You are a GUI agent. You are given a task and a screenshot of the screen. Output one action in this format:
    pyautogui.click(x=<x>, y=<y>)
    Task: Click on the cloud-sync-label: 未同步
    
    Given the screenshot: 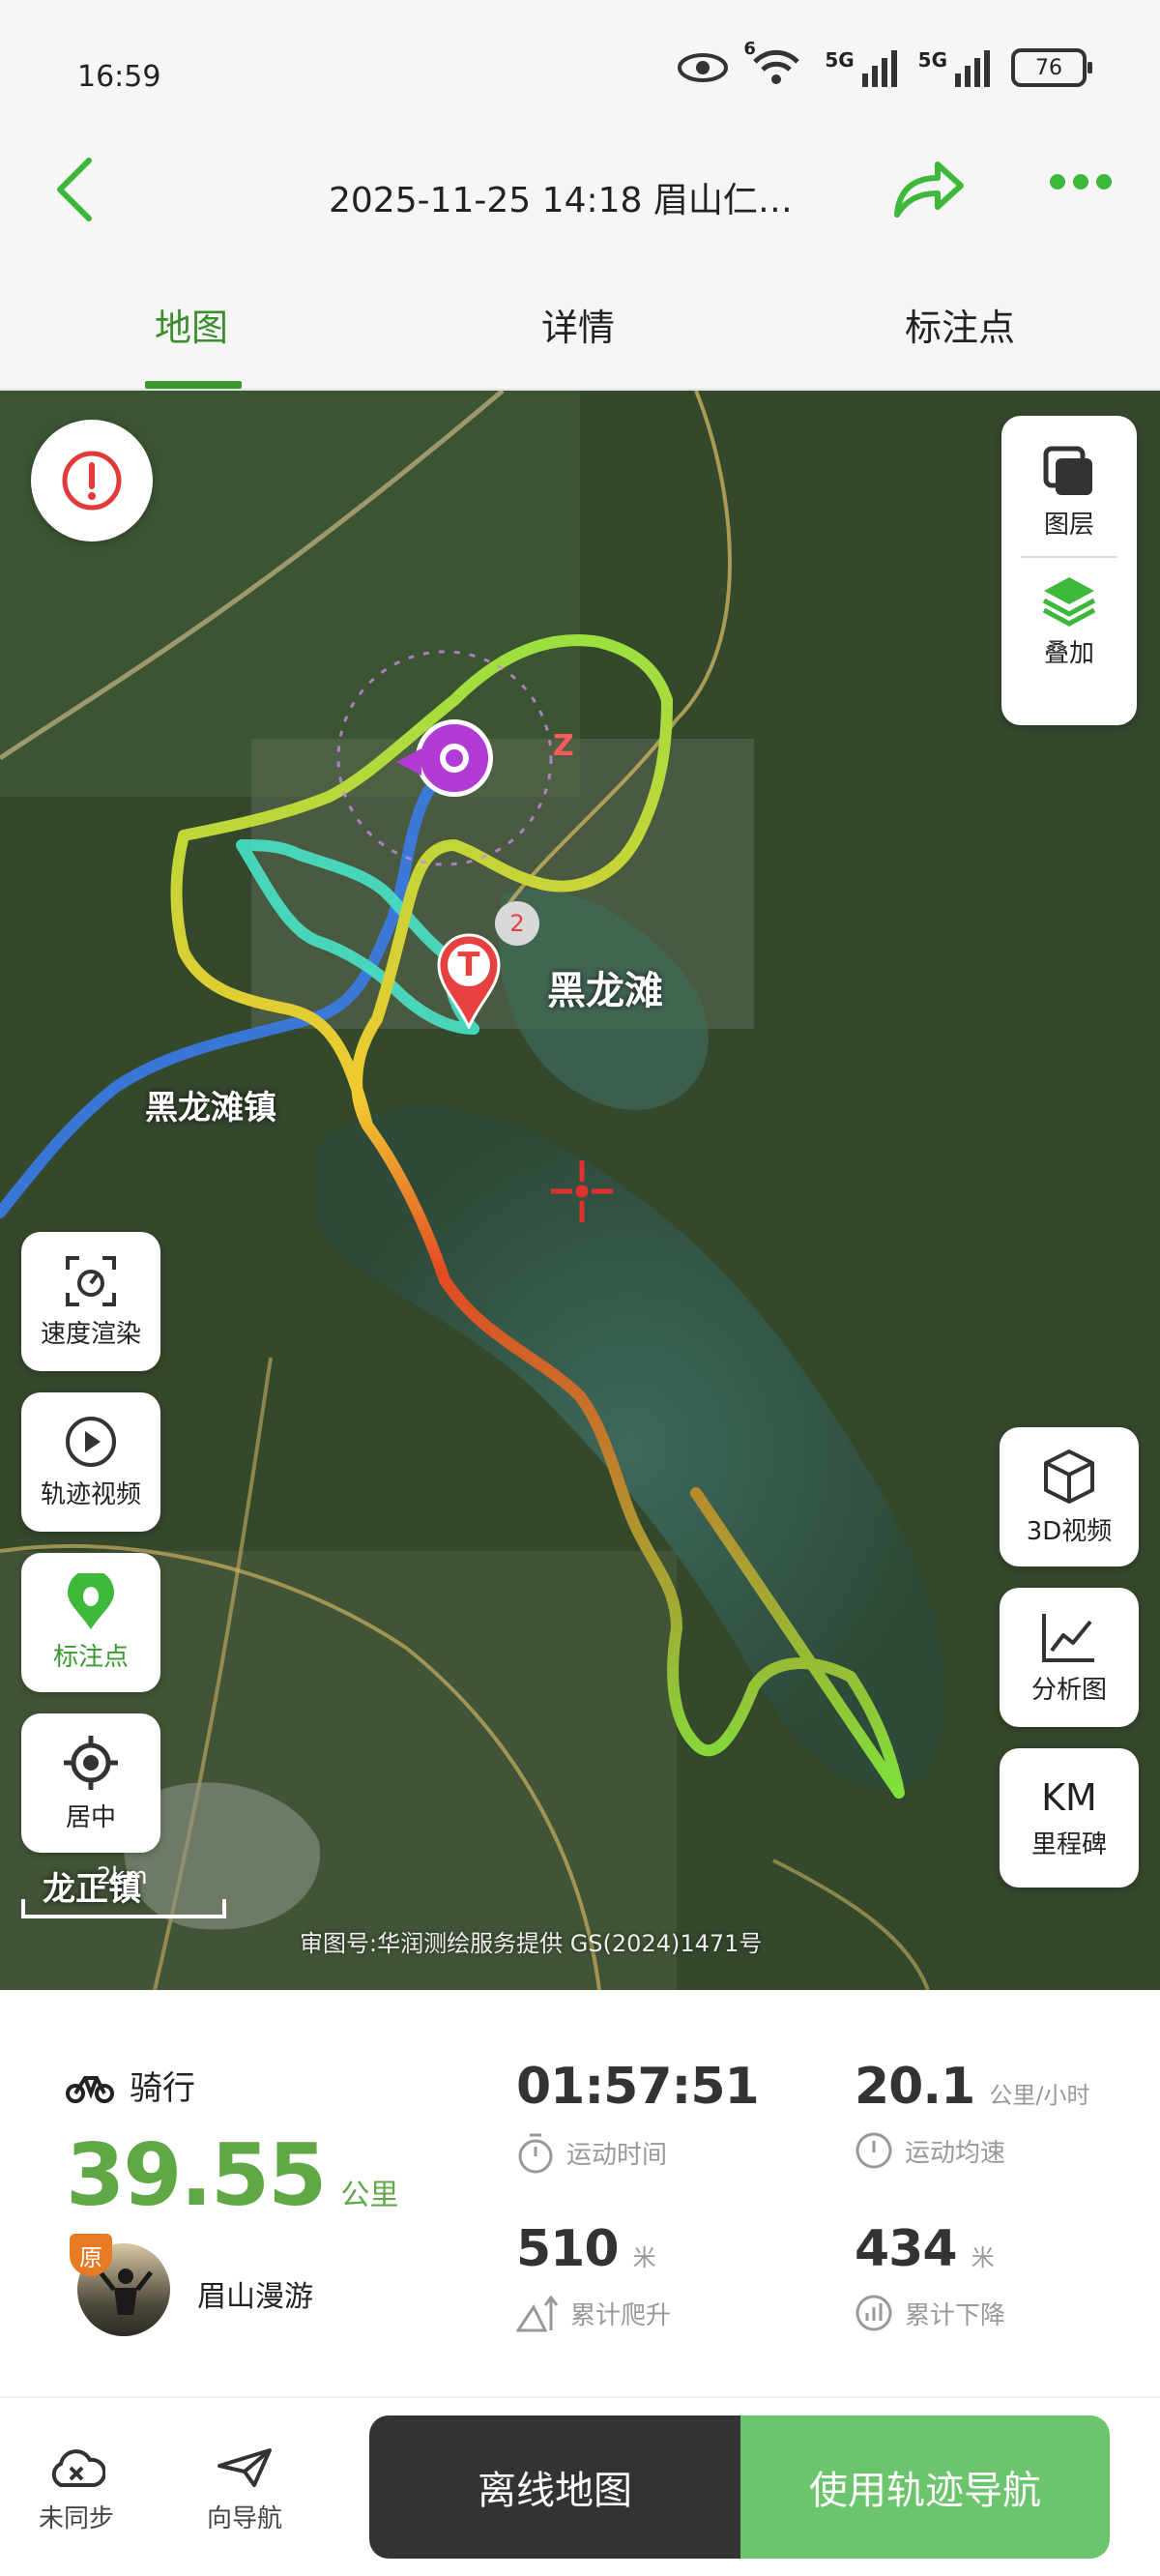 What is the action you would take?
    pyautogui.click(x=77, y=2518)
    